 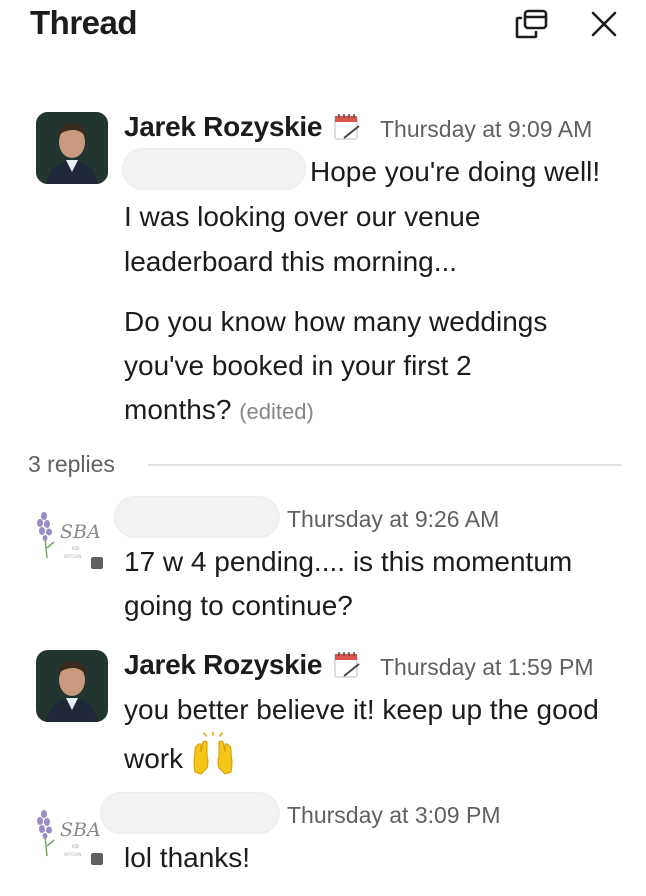 I want to click on replies-count: 3 replies, so click(x=71, y=464).